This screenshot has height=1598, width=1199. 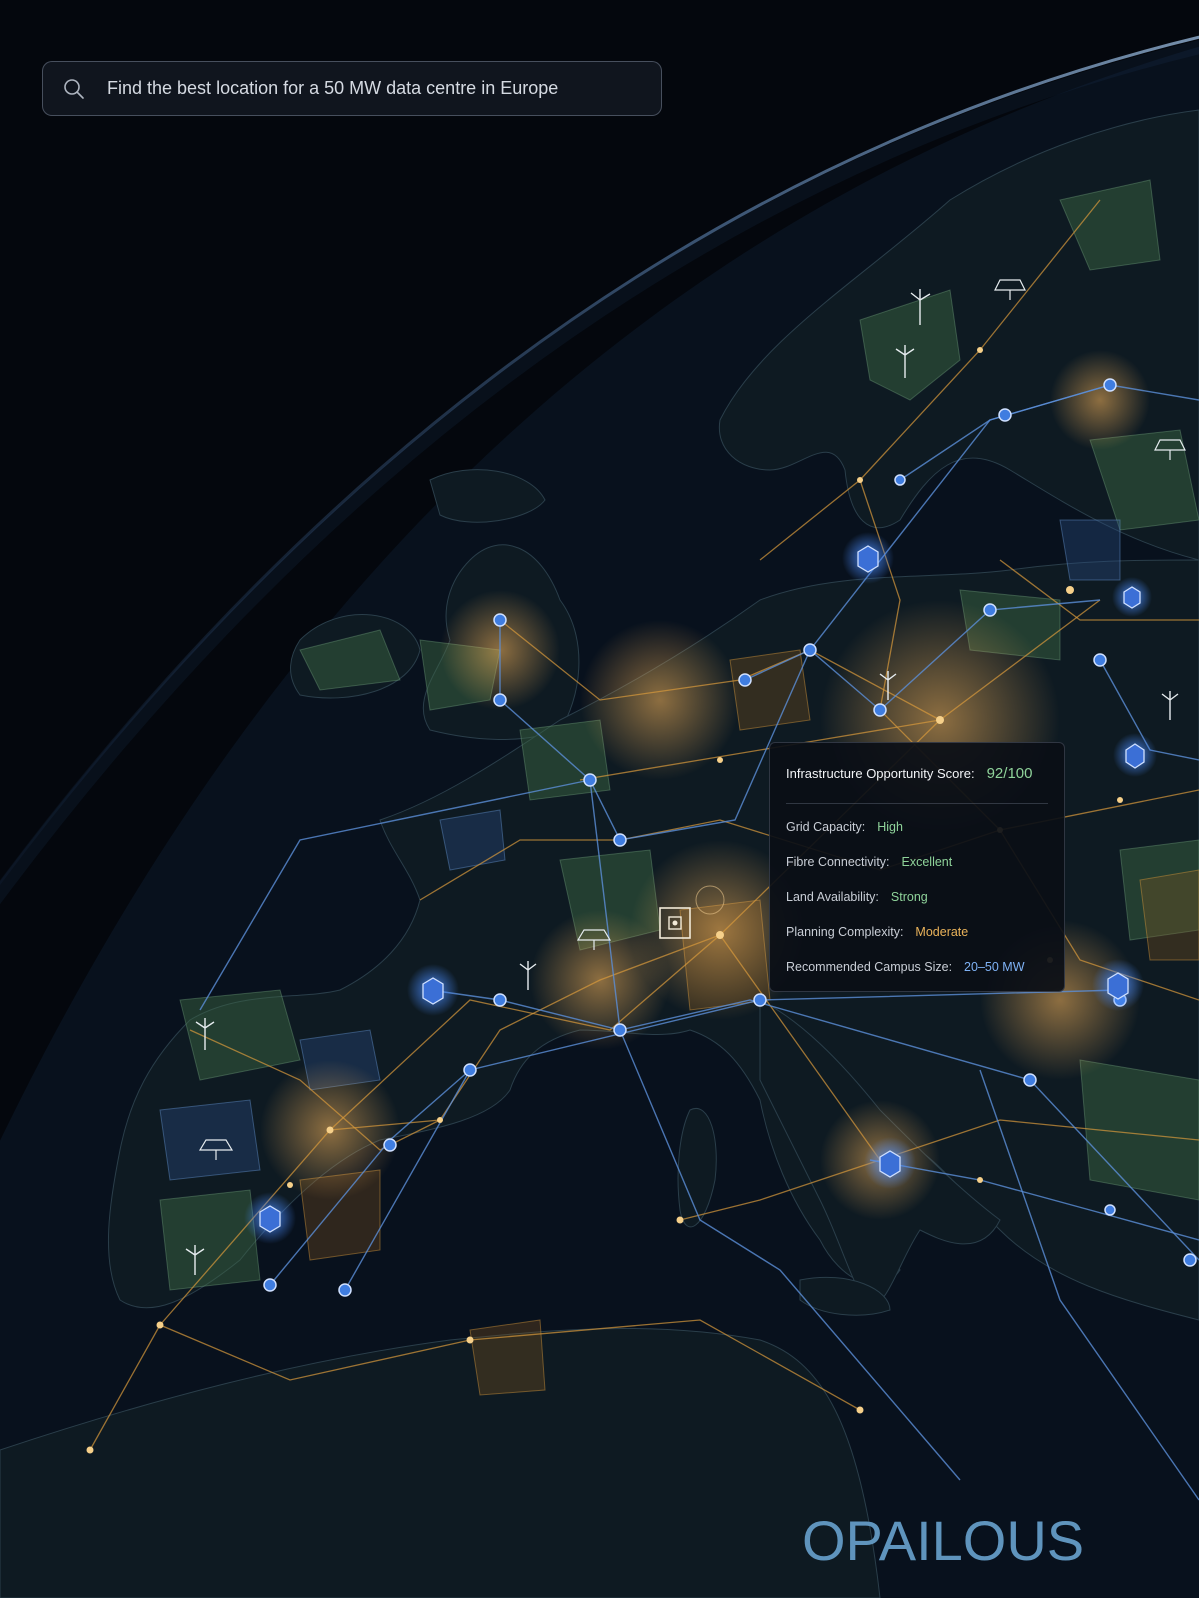 I want to click on metric-fibre-connectivity: Fibre Connectivity: Excellent, so click(x=917, y=861).